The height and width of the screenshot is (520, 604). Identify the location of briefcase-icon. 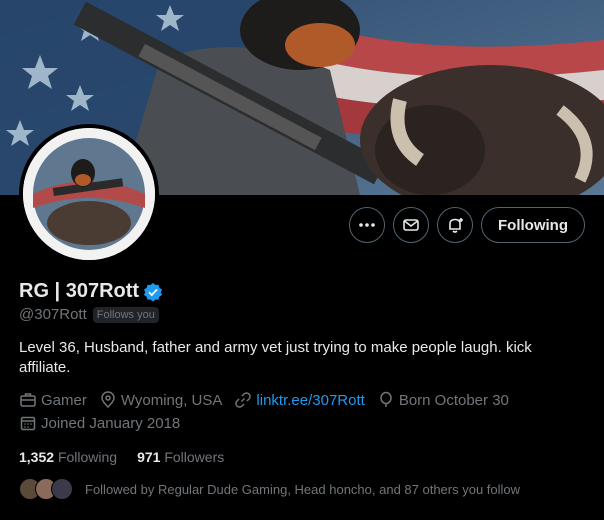
(28, 400).